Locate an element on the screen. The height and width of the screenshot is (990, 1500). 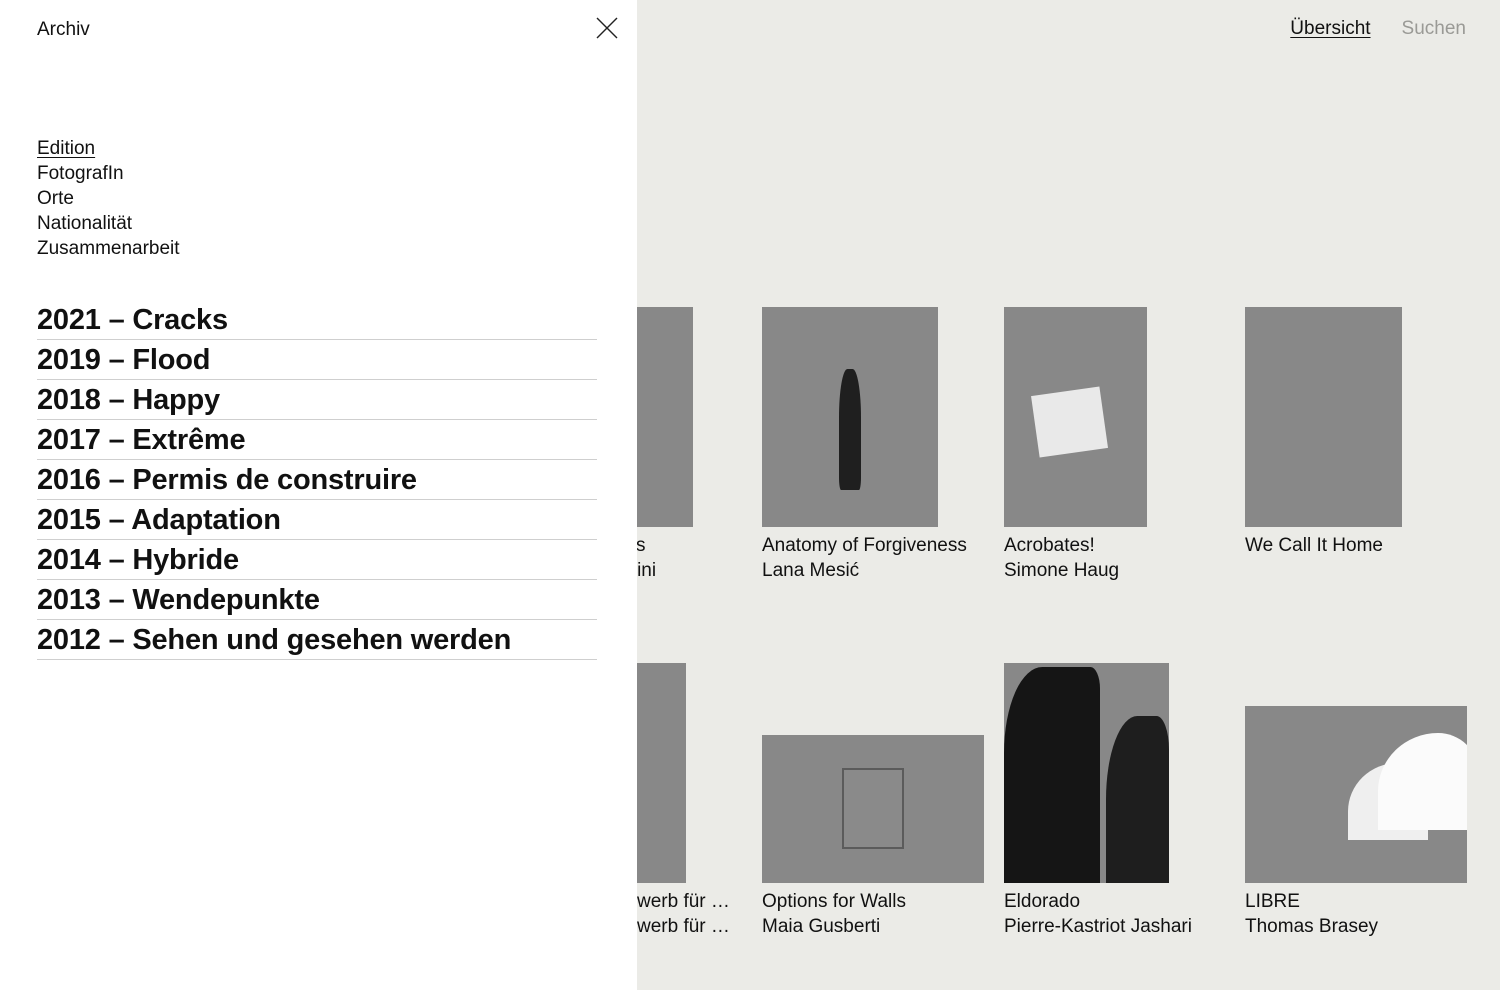
work-caption: Acrobates! Simone Haug is located at coordinates (1061, 558).